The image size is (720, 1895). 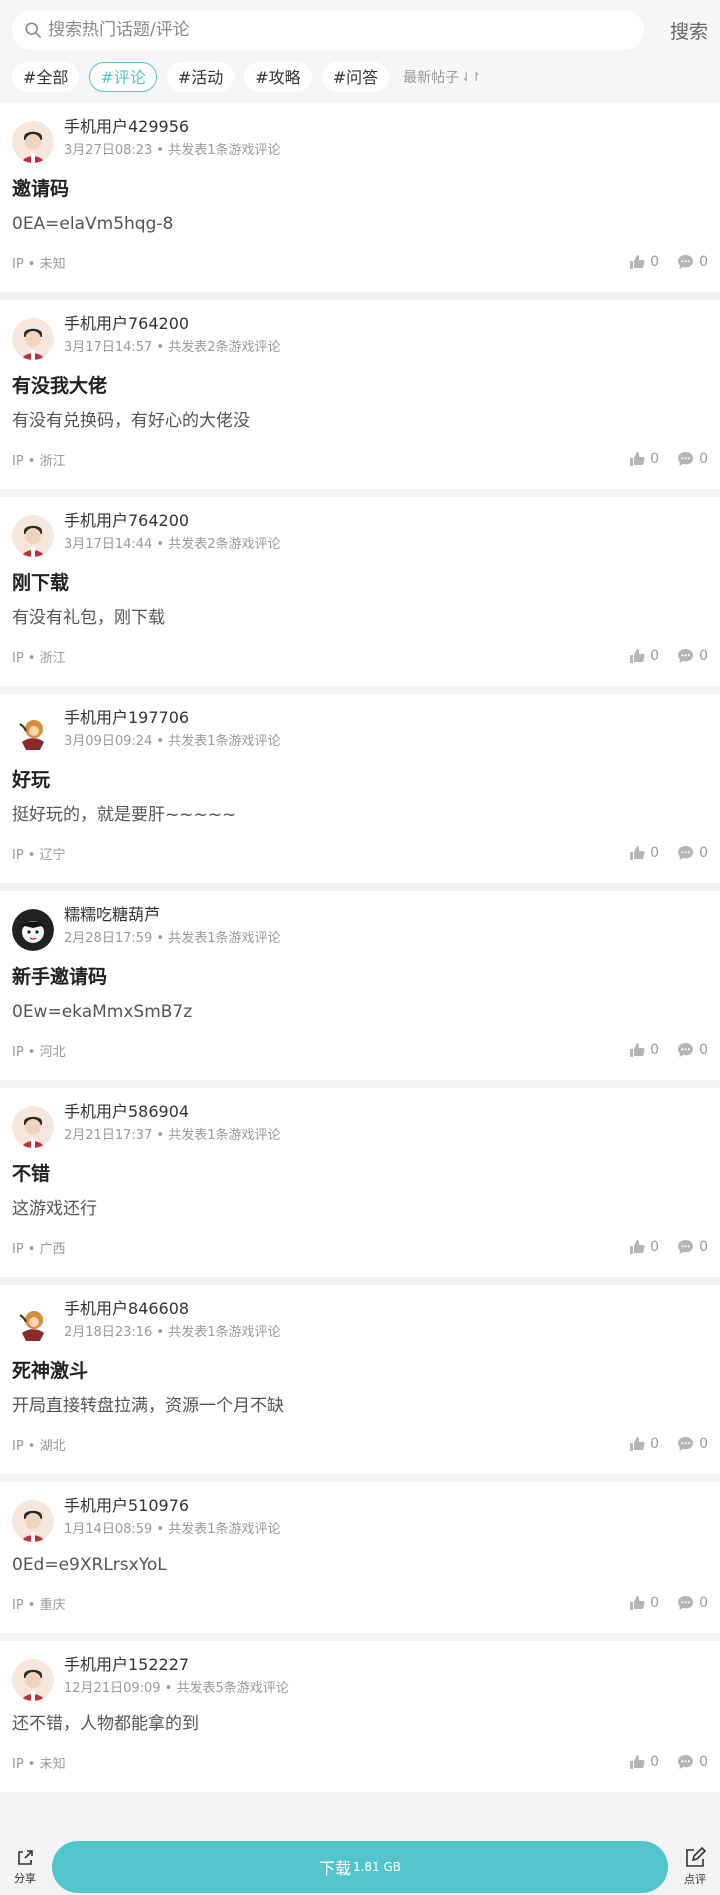 What do you see at coordinates (172, 1309) in the screenshot?
I see `author-name: 手机用户846608` at bounding box center [172, 1309].